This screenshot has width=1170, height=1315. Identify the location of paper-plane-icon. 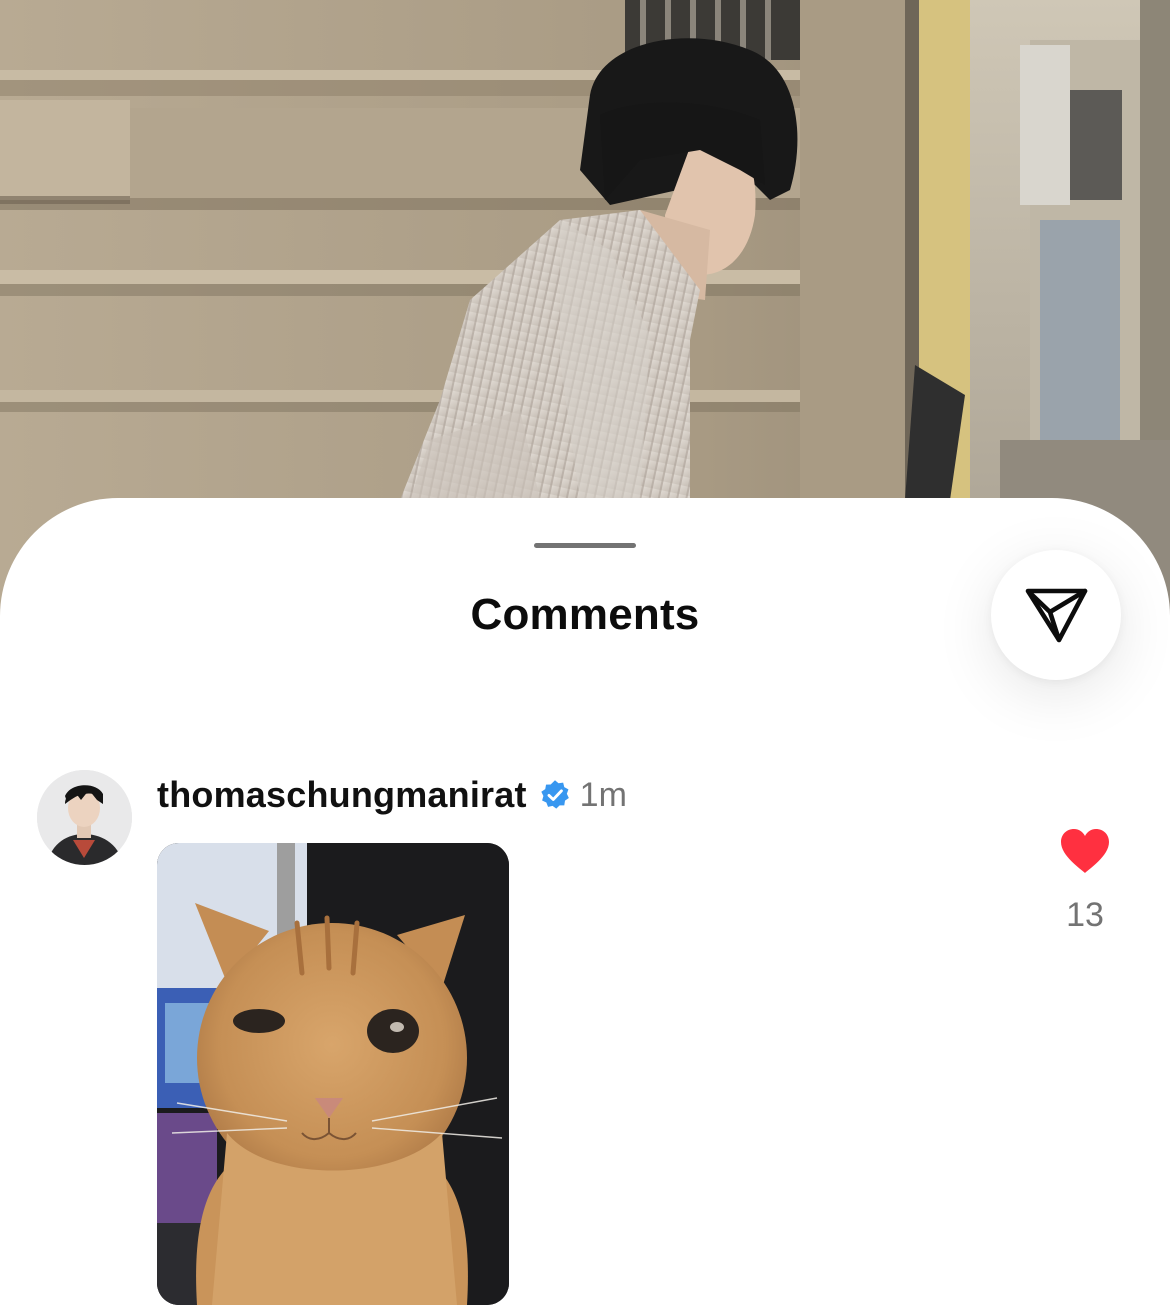
(1056, 615).